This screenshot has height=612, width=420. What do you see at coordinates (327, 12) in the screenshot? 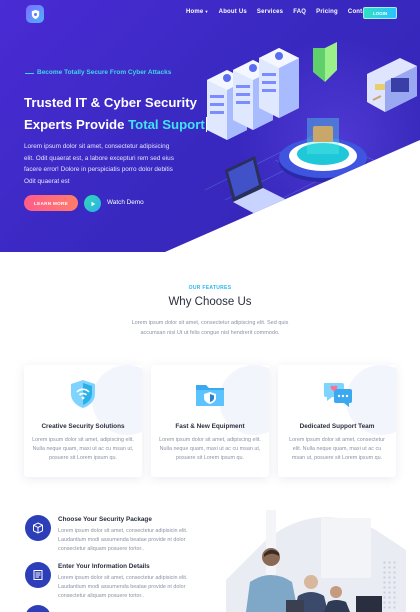
I see `nav-pricing: Pricing` at bounding box center [327, 12].